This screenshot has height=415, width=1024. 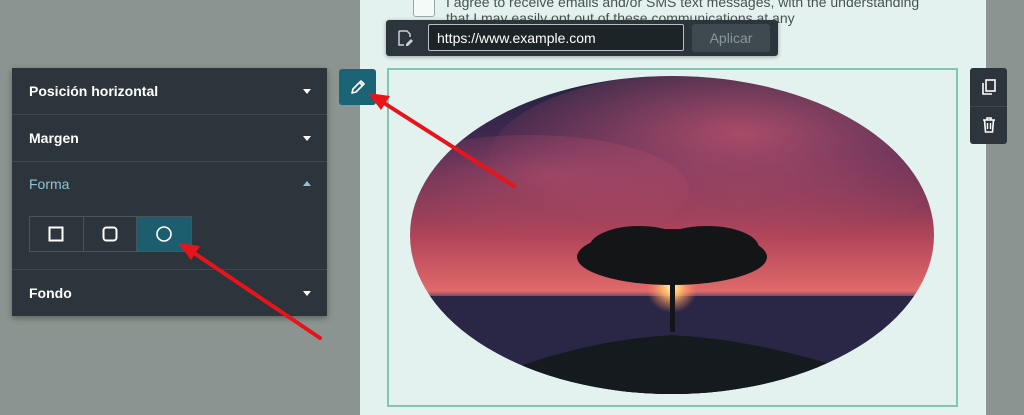 What do you see at coordinates (50, 293) in the screenshot?
I see `section-label: Fondo` at bounding box center [50, 293].